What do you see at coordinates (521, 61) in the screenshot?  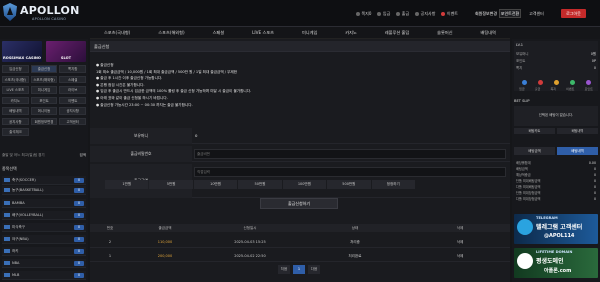 I see `info-label: 포인트` at bounding box center [521, 61].